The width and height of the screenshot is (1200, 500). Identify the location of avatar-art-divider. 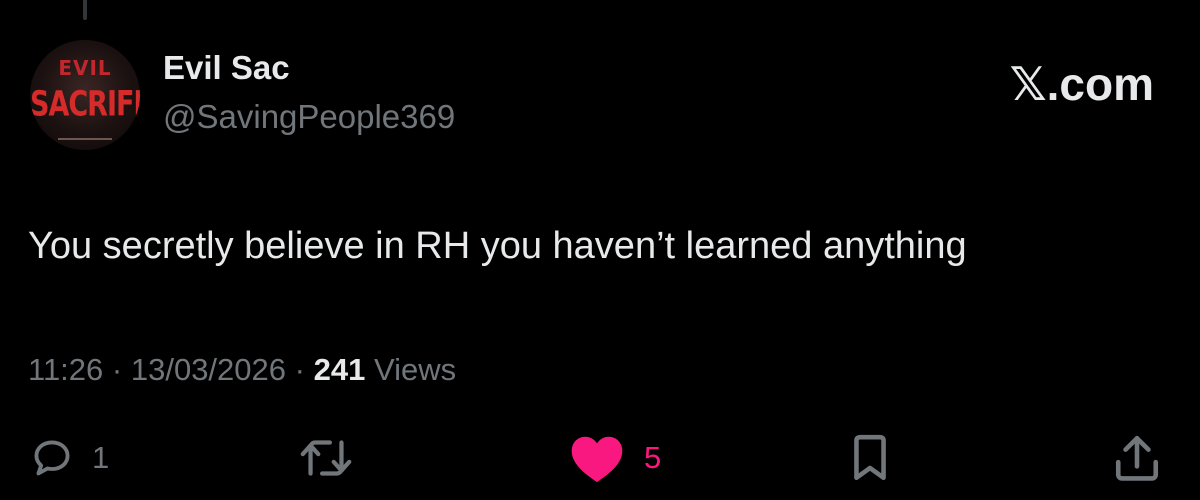
(85, 139).